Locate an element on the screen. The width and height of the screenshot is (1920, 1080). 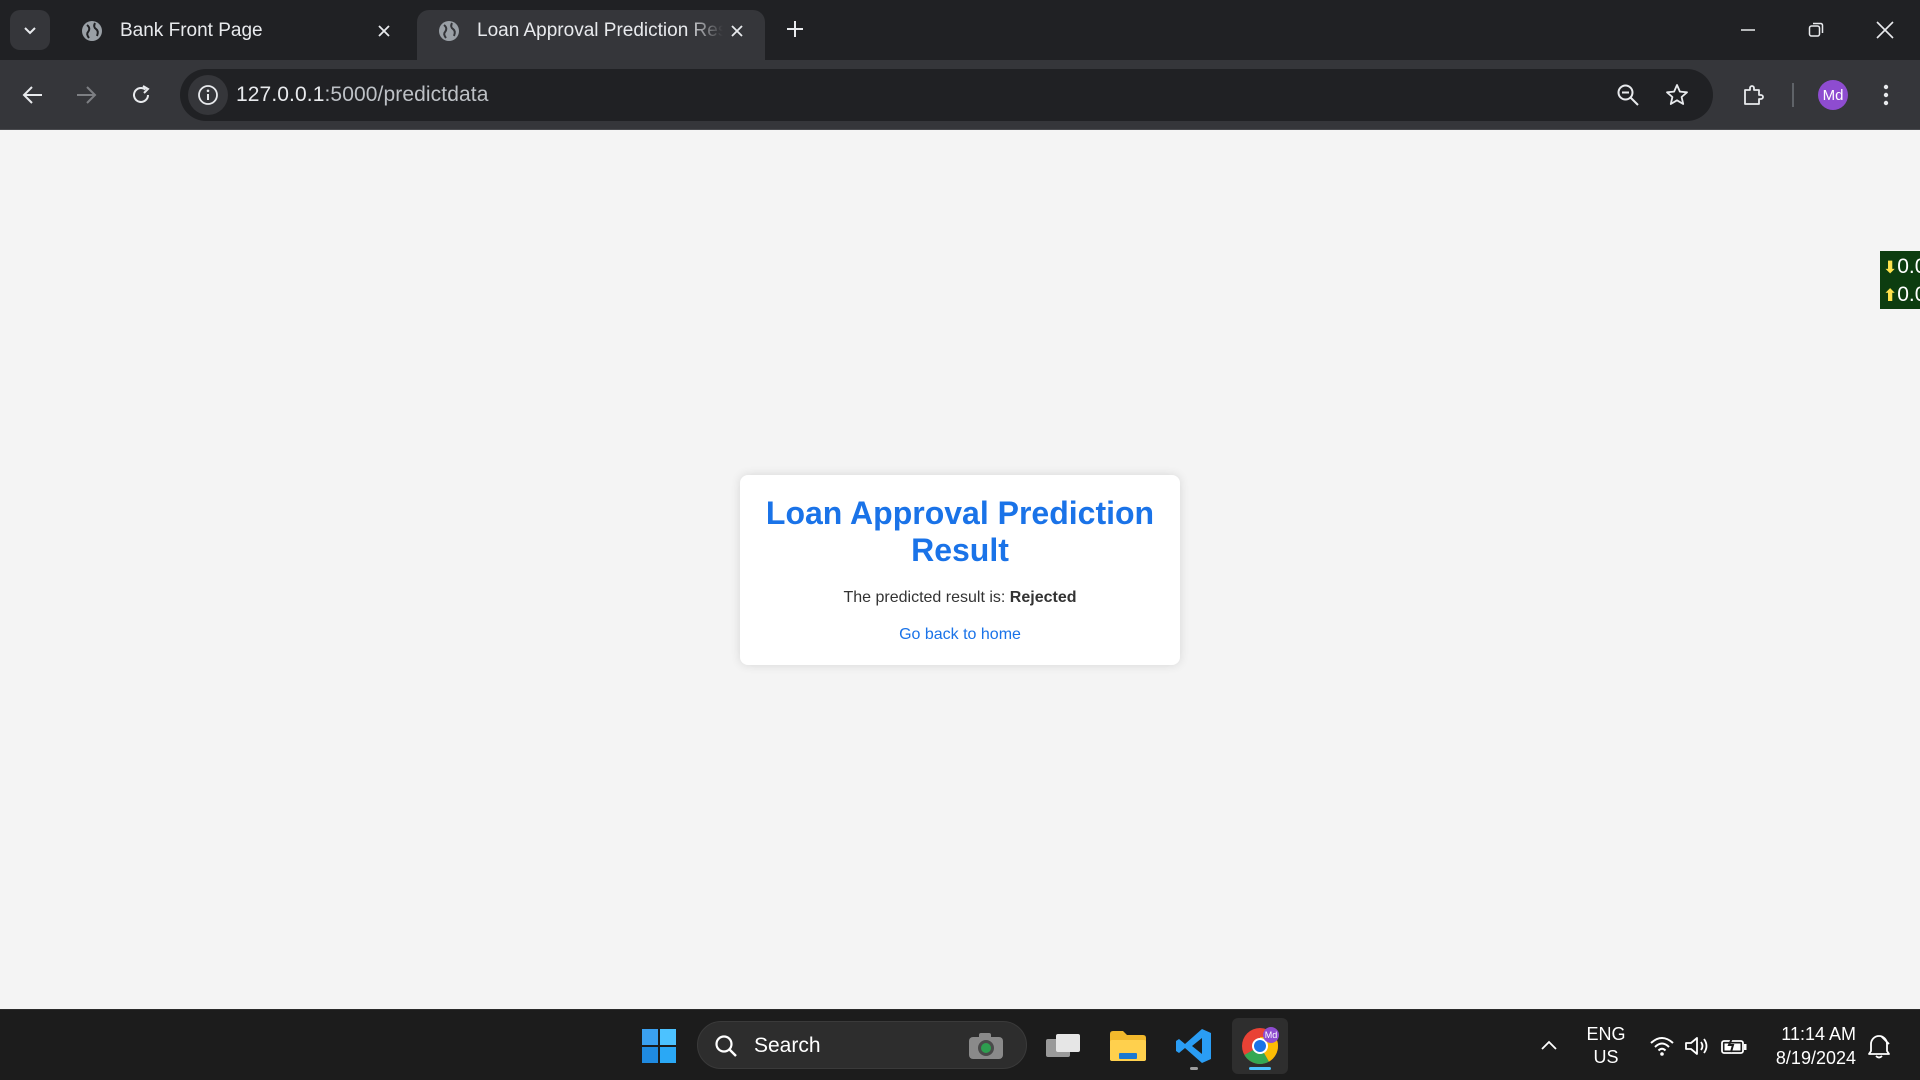
reload-button is located at coordinates (141, 95).